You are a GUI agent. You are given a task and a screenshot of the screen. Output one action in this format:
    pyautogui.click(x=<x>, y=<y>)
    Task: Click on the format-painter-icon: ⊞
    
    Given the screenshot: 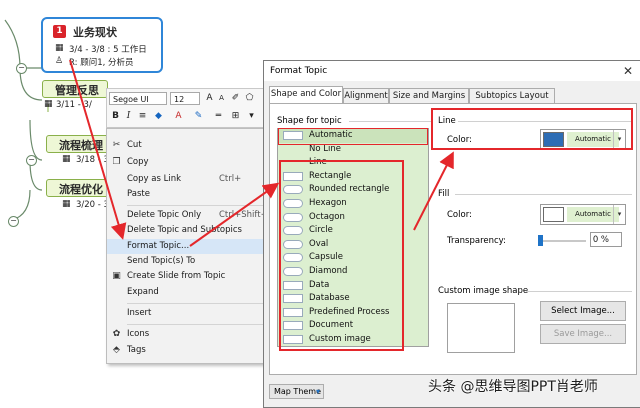 What is the action you would take?
    pyautogui.click(x=235, y=116)
    